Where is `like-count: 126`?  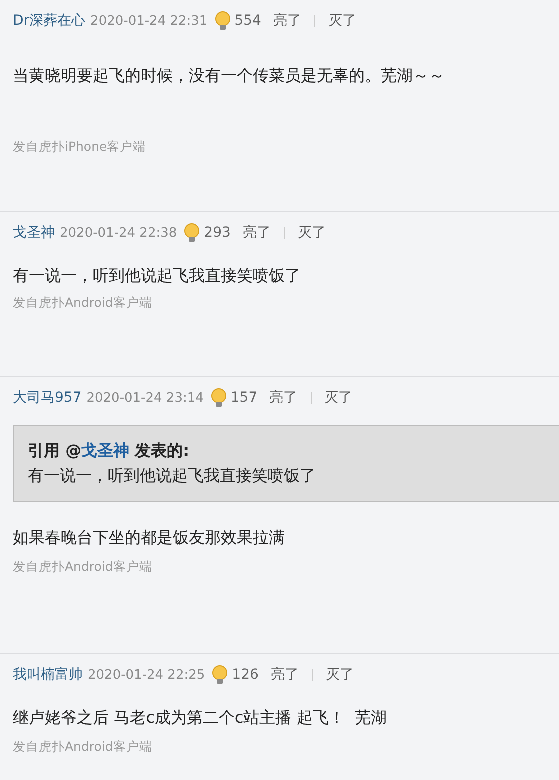 like-count: 126 is located at coordinates (245, 675).